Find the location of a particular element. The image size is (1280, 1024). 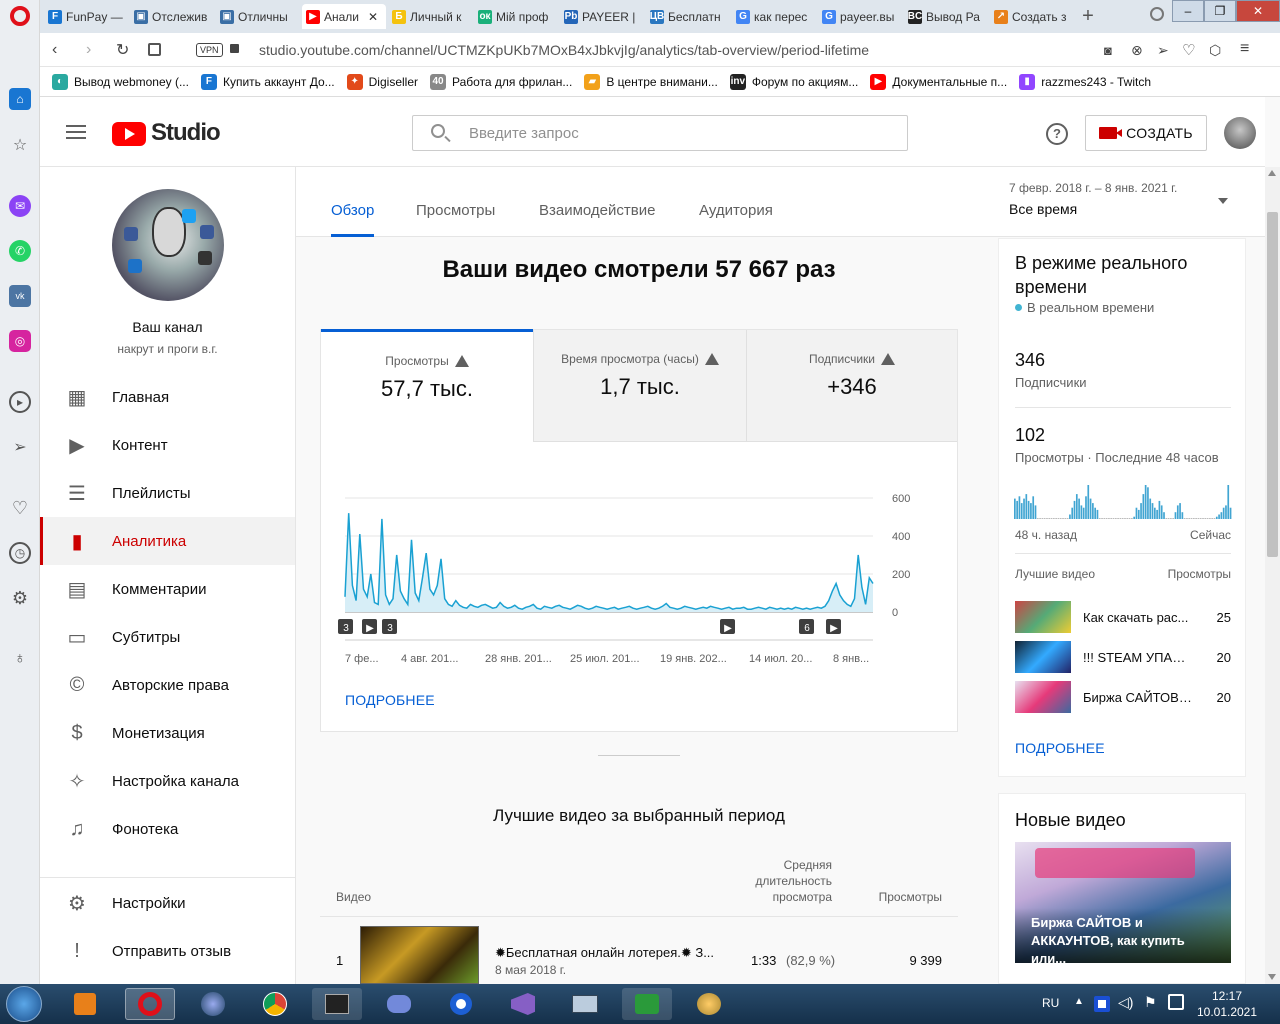

vpn-badge: VPN is located at coordinates (209, 50).